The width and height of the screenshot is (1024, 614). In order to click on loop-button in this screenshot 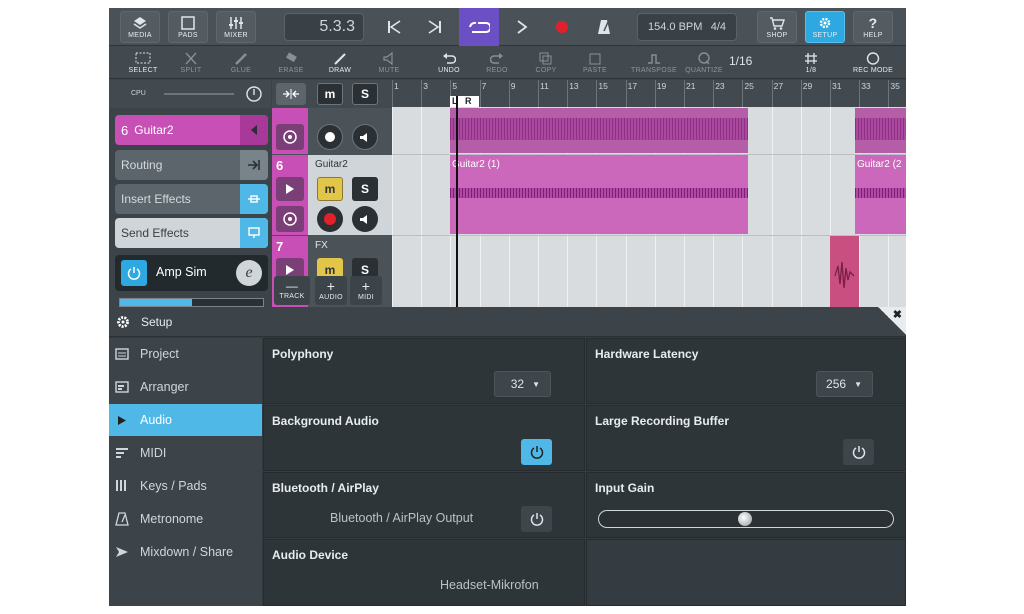, I will do `click(479, 27)`.